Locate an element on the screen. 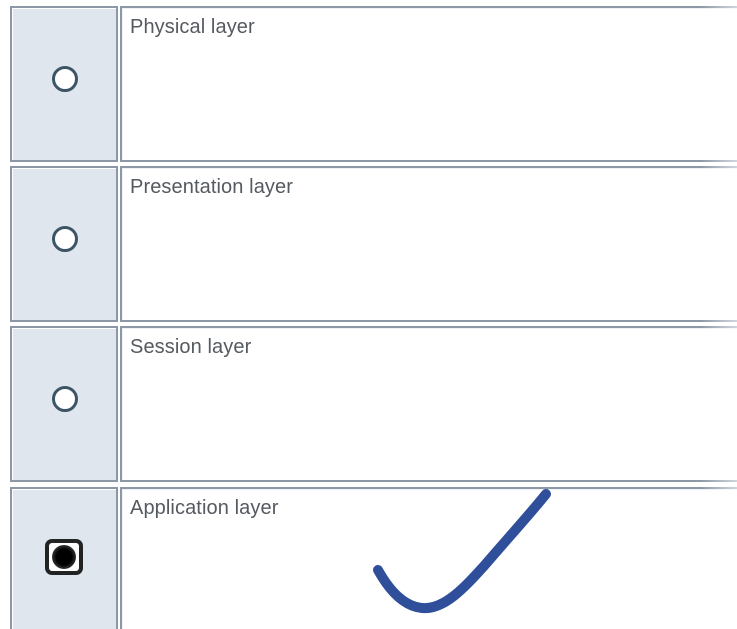  option-label-session: Session layer is located at coordinates (191, 347).